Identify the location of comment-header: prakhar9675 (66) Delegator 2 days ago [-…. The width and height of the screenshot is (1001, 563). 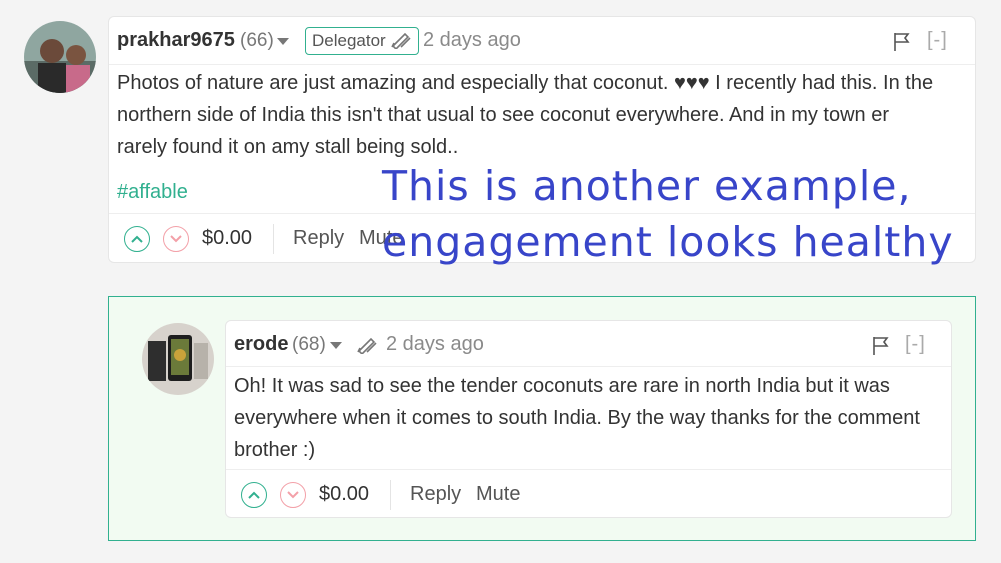
(542, 41).